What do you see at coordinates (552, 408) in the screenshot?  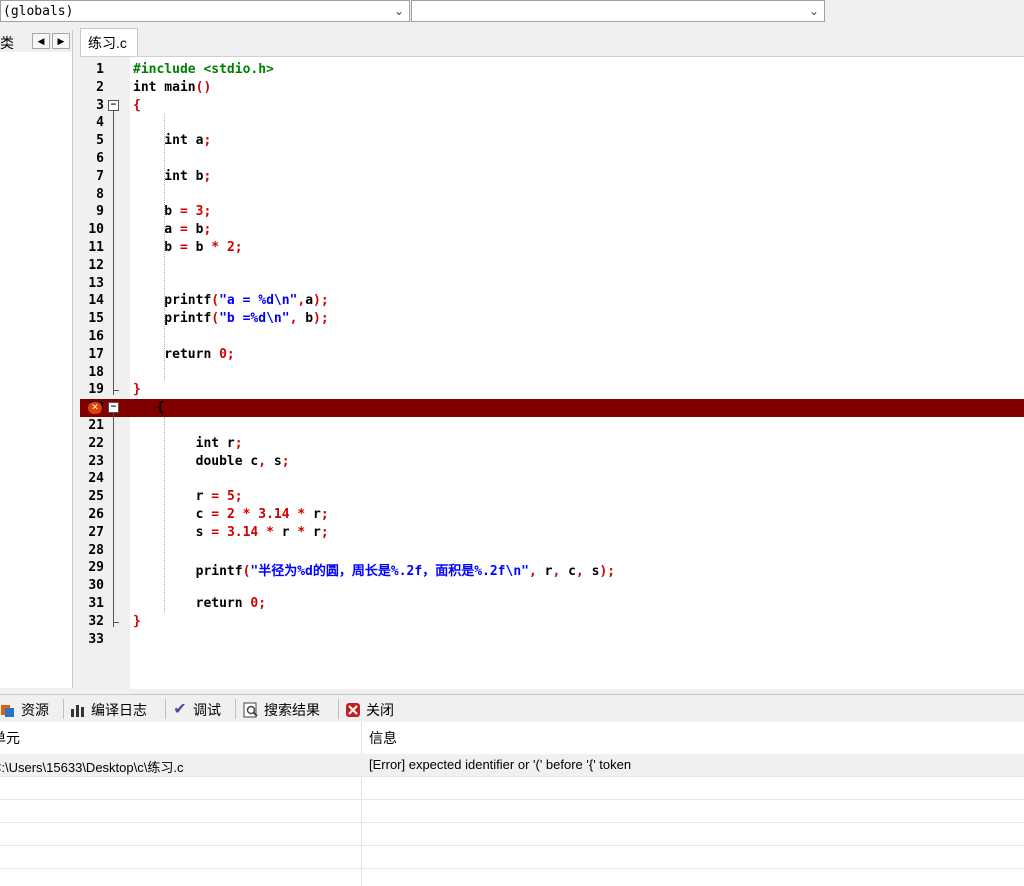 I see `error-highlighted-line: 20 {` at bounding box center [552, 408].